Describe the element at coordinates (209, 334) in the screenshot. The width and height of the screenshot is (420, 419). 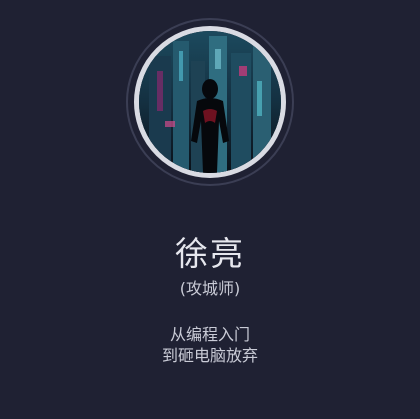
I see `motto-line-1: 从编程入门` at that location.